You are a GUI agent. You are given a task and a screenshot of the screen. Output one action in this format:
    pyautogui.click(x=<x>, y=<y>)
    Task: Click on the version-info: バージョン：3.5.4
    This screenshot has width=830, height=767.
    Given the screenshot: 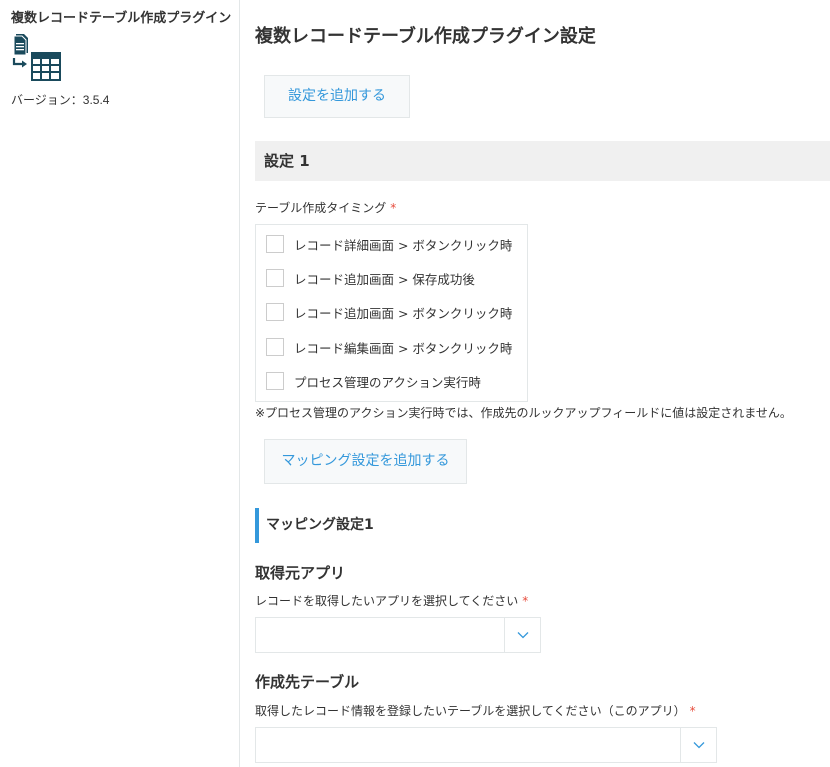 What is the action you would take?
    pyautogui.click(x=60, y=99)
    